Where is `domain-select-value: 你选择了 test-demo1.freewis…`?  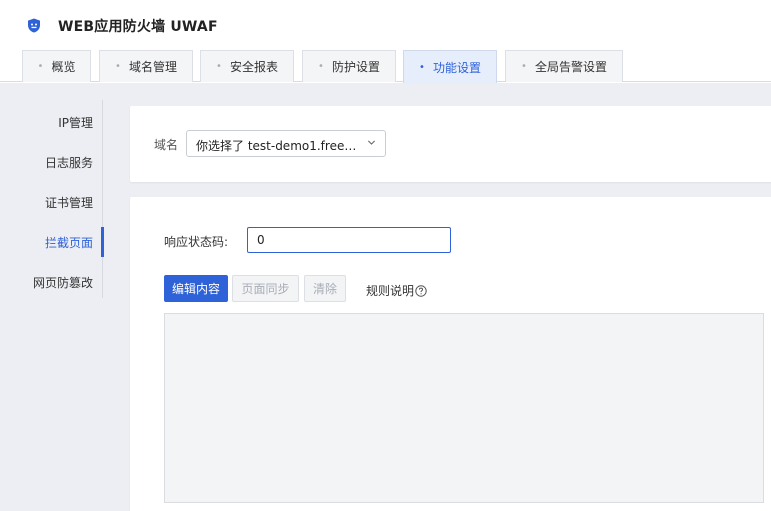 domain-select-value: 你选择了 test-demo1.freewis… is located at coordinates (280, 146).